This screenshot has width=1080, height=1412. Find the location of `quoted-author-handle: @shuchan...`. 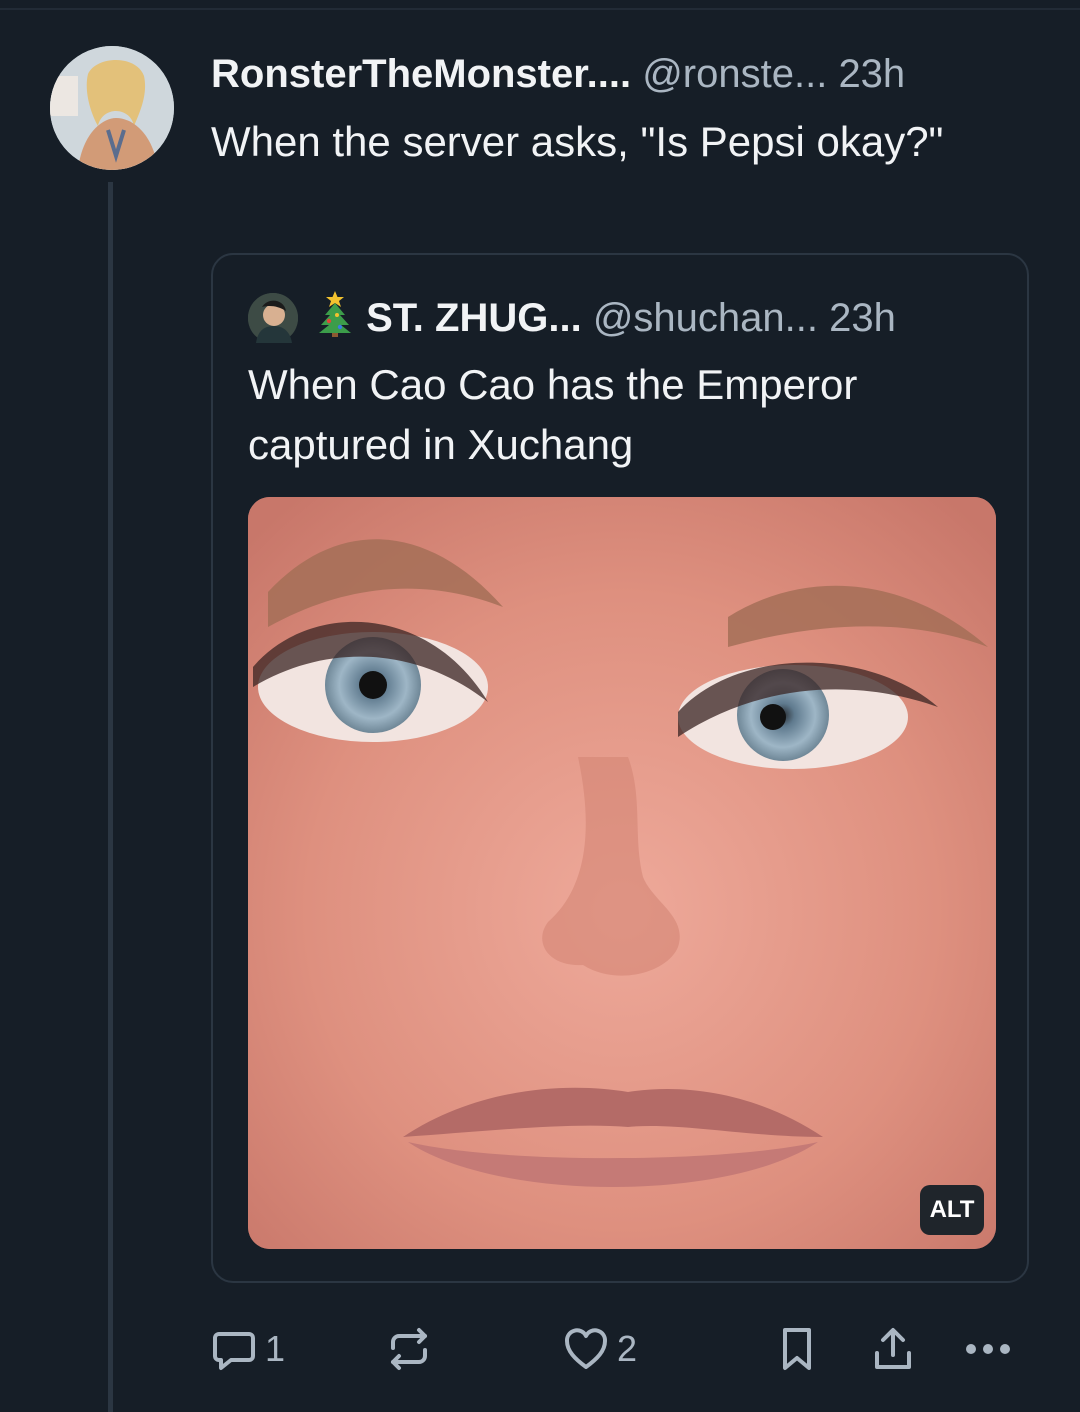

quoted-author-handle: @shuchan... is located at coordinates (705, 318).